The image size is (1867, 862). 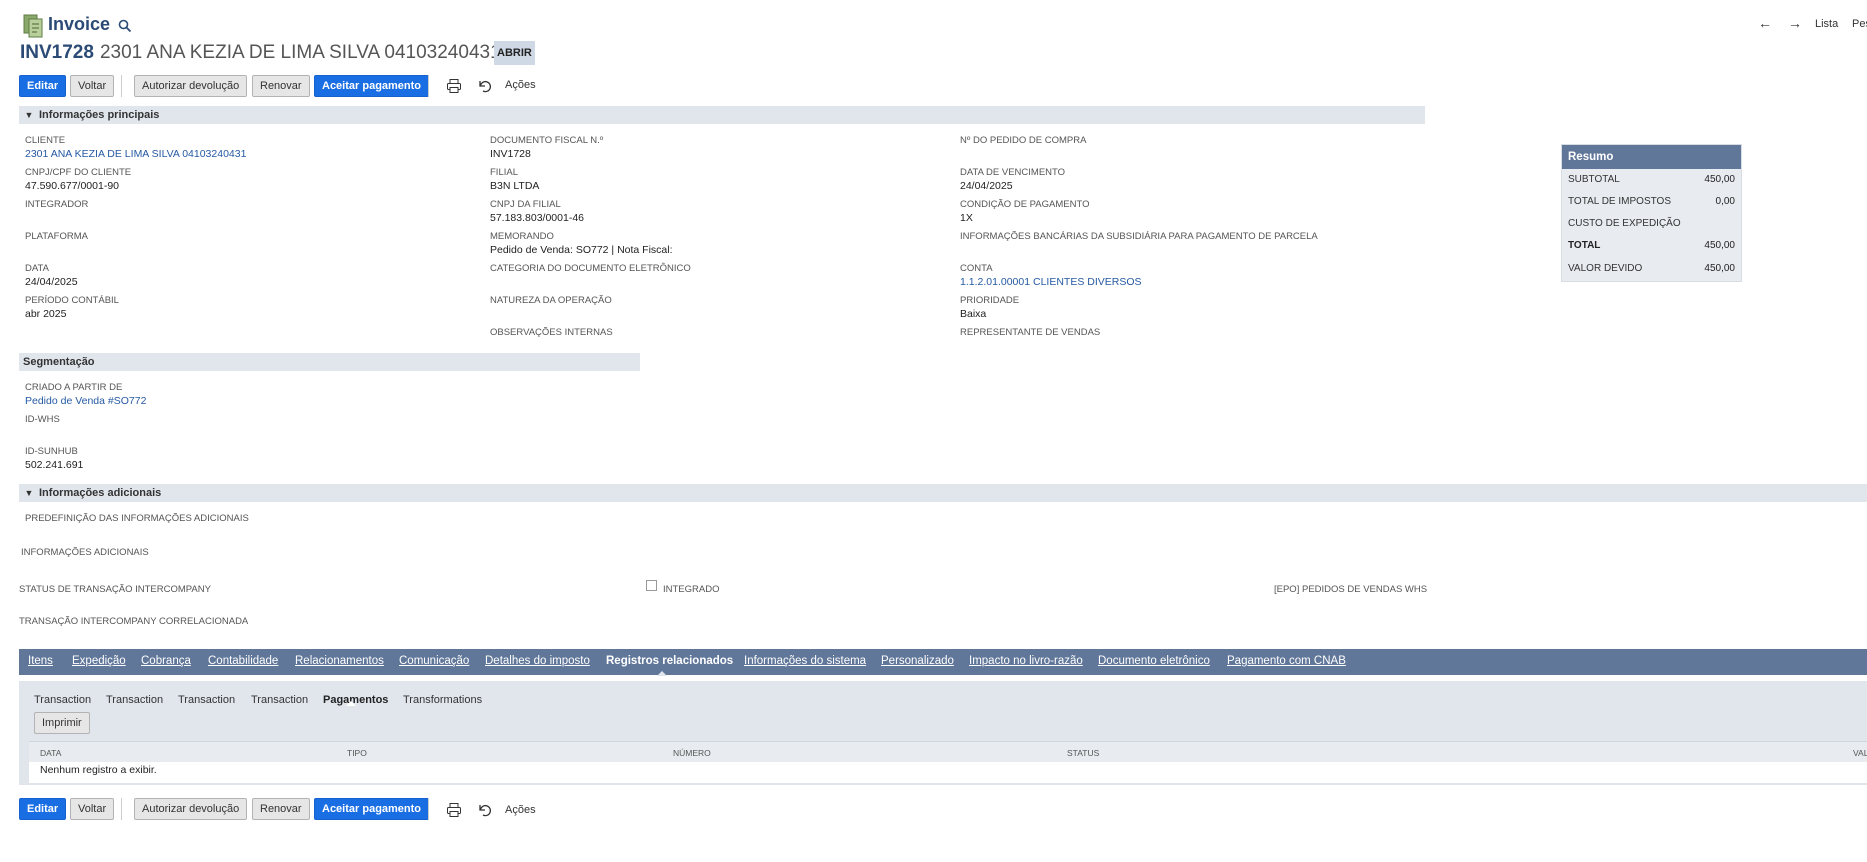 What do you see at coordinates (1023, 140) in the screenshot?
I see `field-label: Nº DO PEDIDO DE COMPRA` at bounding box center [1023, 140].